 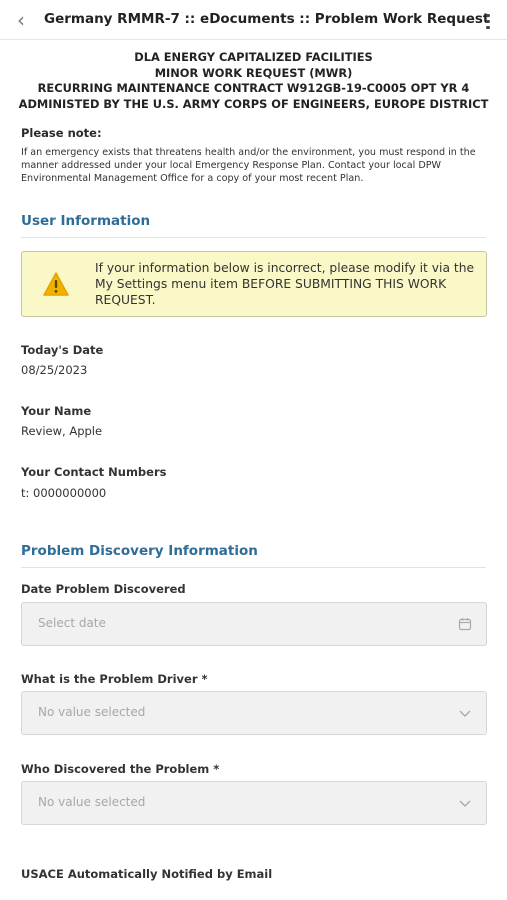 What do you see at coordinates (62, 350) in the screenshot?
I see `todays-date-label: Today's Date` at bounding box center [62, 350].